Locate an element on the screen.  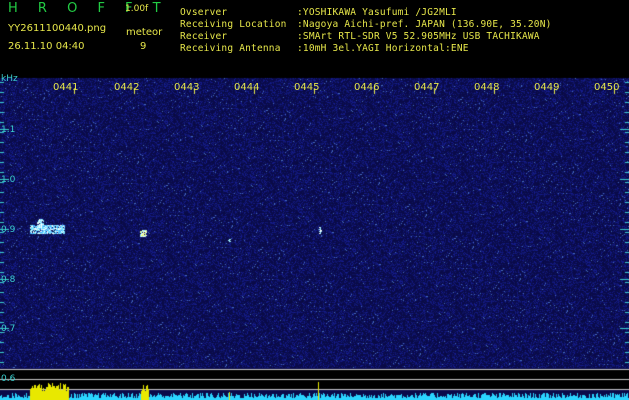
time-label-0445: 0445 is located at coordinates (307, 87).